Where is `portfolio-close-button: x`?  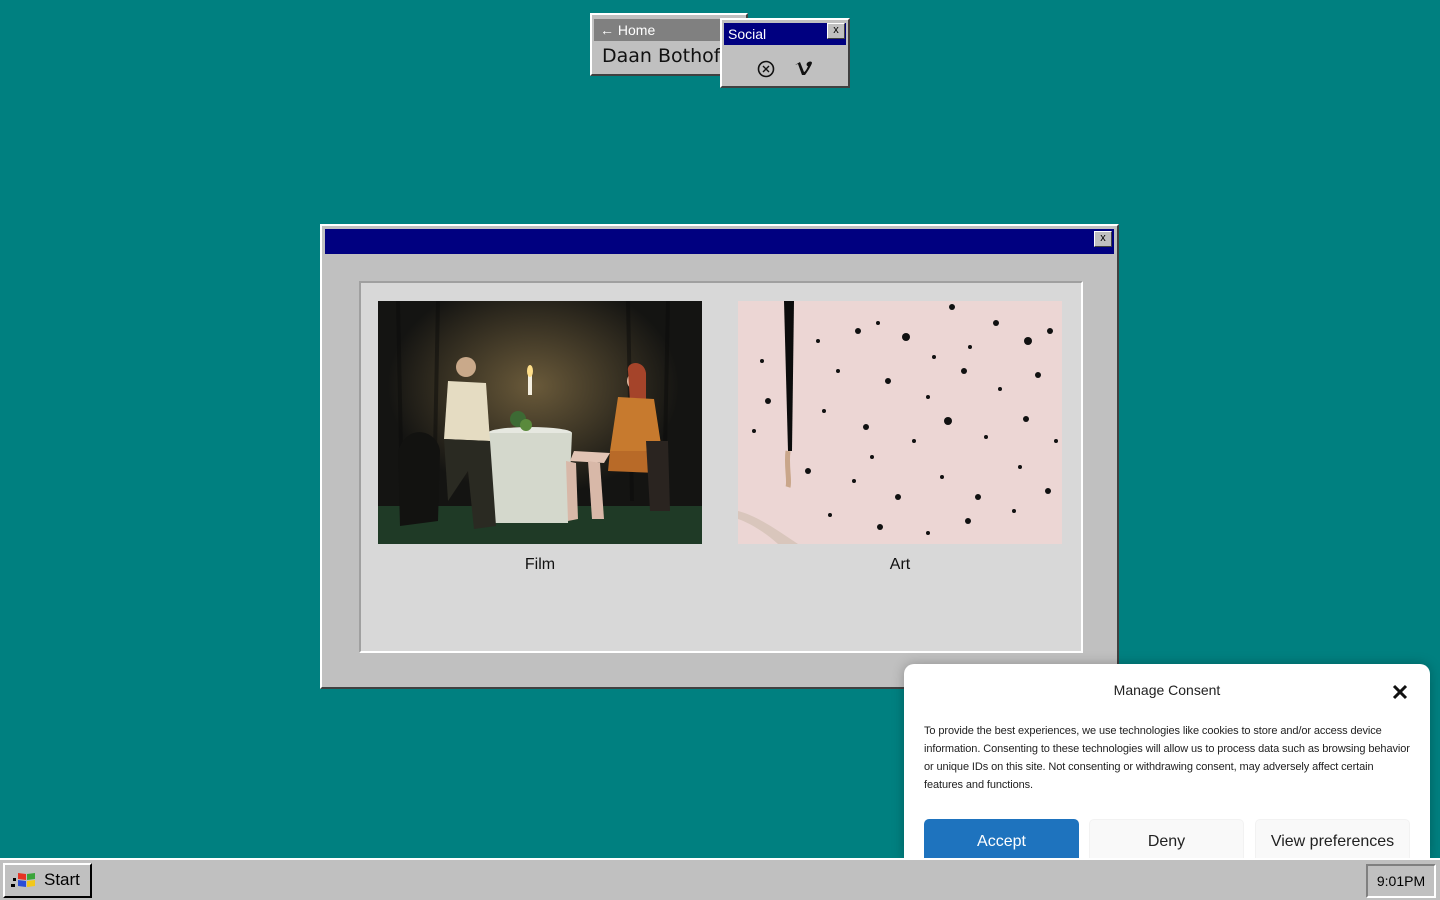
portfolio-close-button: x is located at coordinates (1103, 239).